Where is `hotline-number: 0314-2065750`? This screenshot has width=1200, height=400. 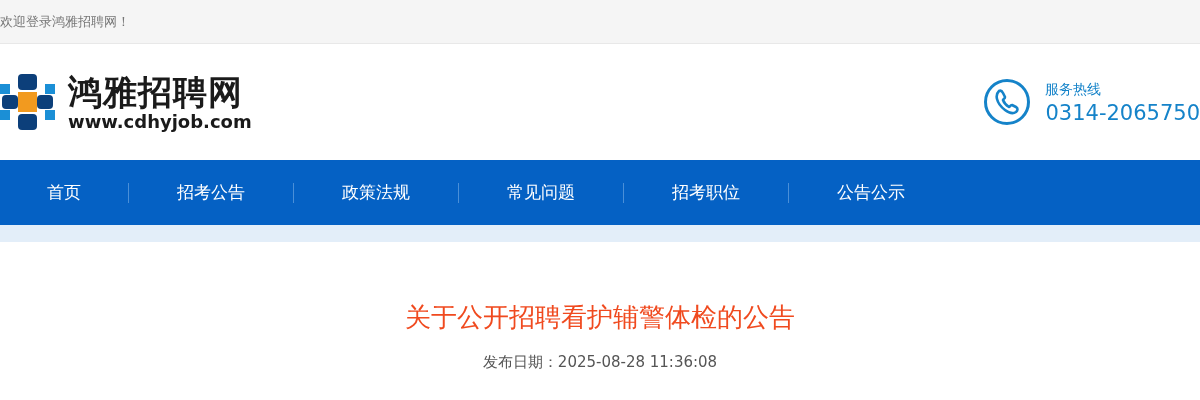 hotline-number: 0314-2065750 is located at coordinates (1122, 112).